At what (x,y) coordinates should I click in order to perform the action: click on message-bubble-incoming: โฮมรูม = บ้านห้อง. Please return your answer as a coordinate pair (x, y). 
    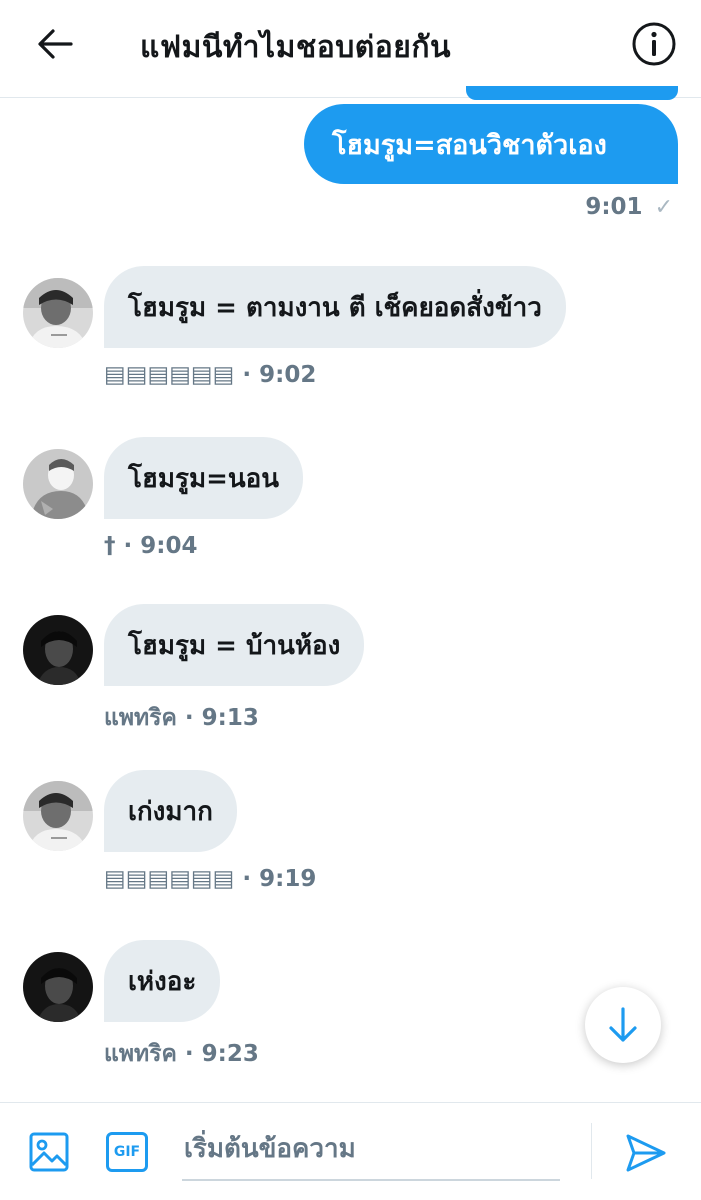
    Looking at the image, I should click on (234, 645).